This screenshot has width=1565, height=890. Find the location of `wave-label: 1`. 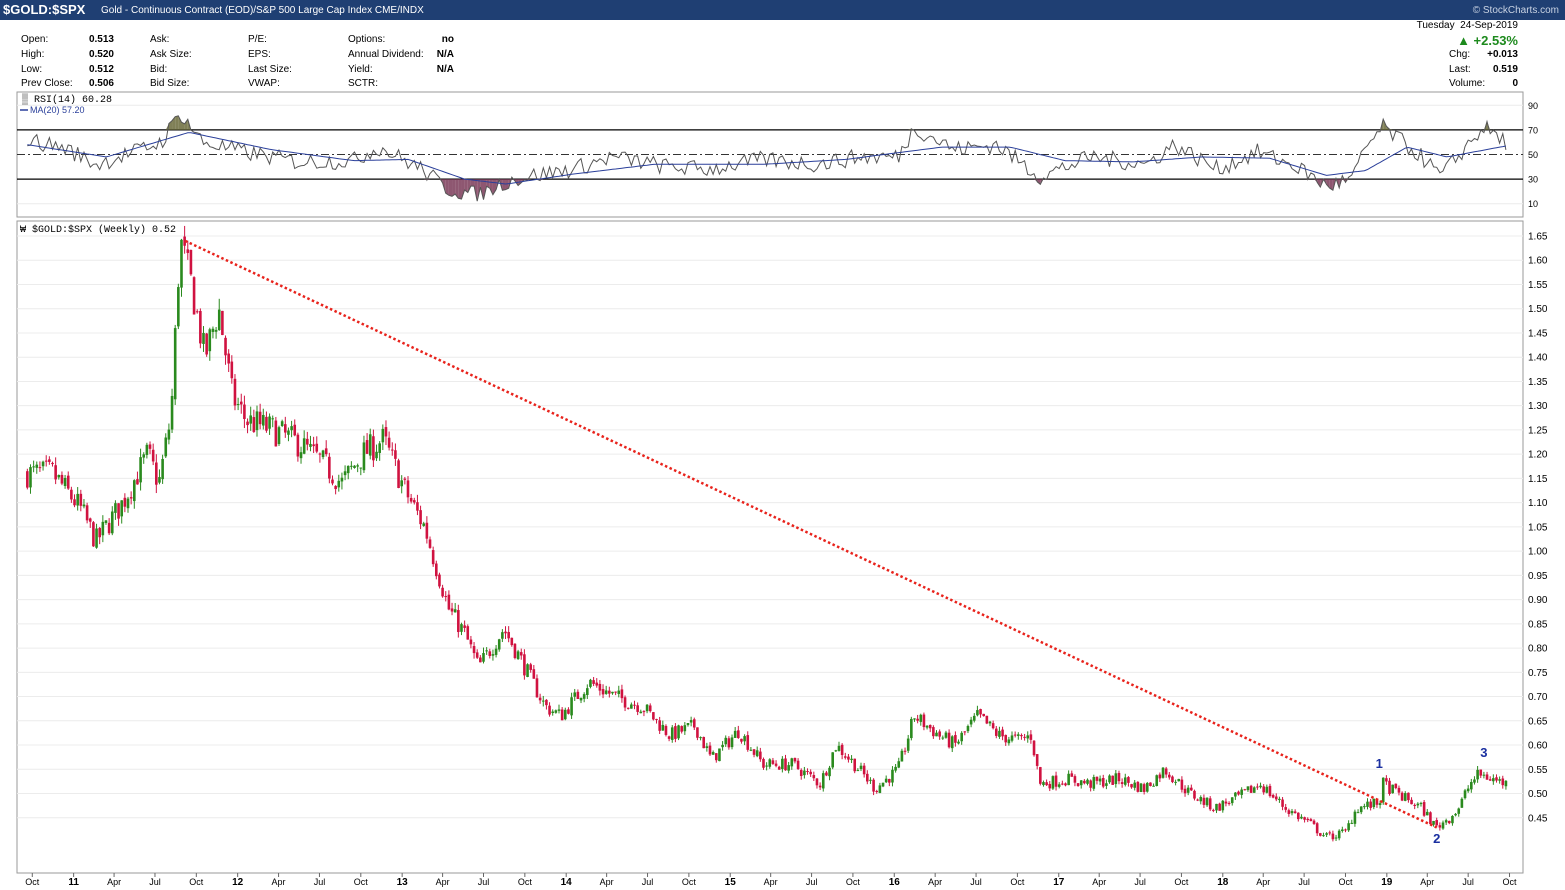

wave-label: 1 is located at coordinates (1379, 763).